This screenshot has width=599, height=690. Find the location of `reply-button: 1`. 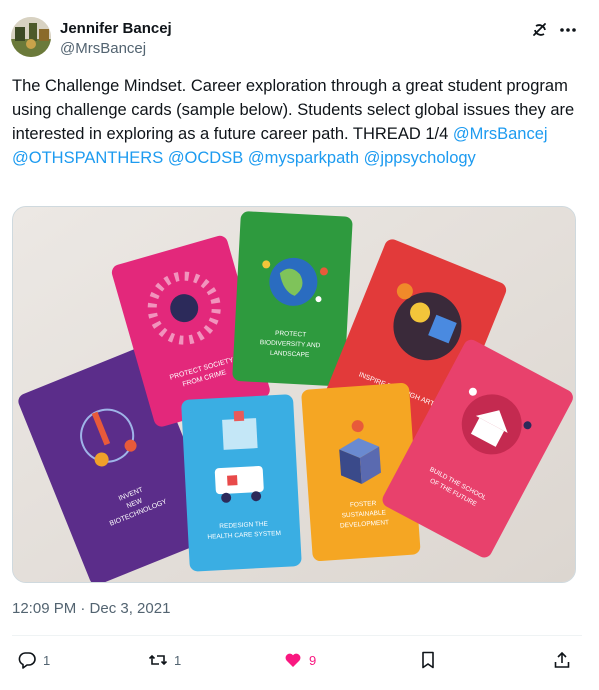

reply-button: 1 is located at coordinates (33, 660).